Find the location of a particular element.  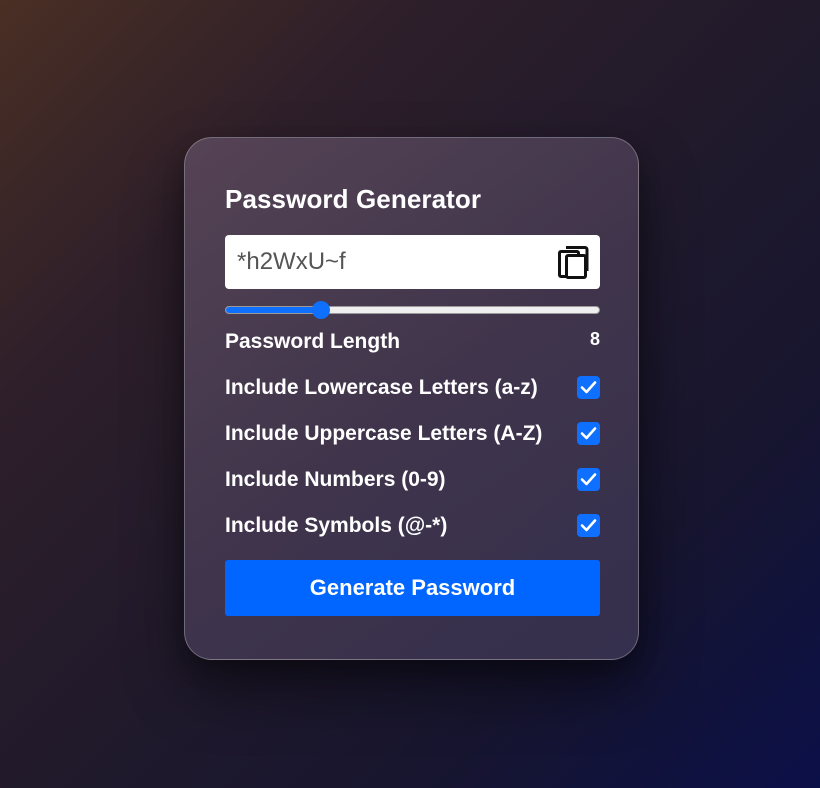

password-length-row: Password Length 8 is located at coordinates (412, 342).